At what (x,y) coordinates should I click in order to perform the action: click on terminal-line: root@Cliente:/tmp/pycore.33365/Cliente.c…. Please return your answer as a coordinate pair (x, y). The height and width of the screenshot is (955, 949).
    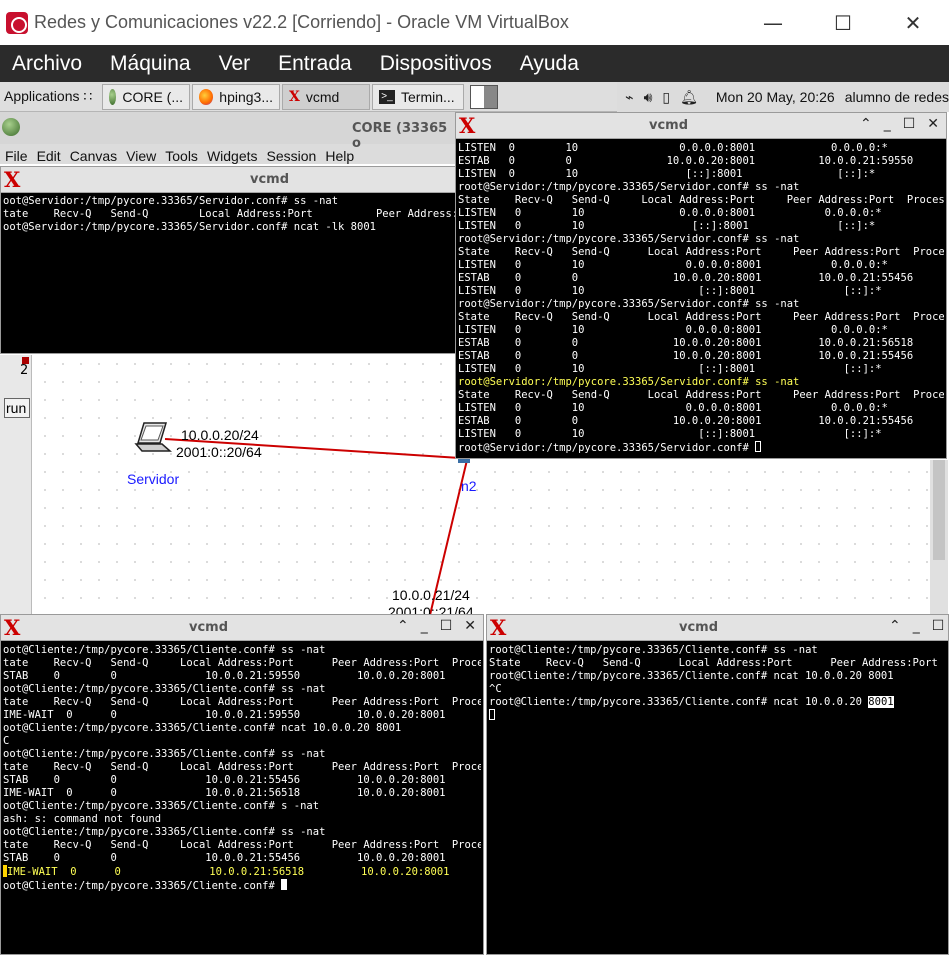
    Looking at the image, I should click on (653, 650).